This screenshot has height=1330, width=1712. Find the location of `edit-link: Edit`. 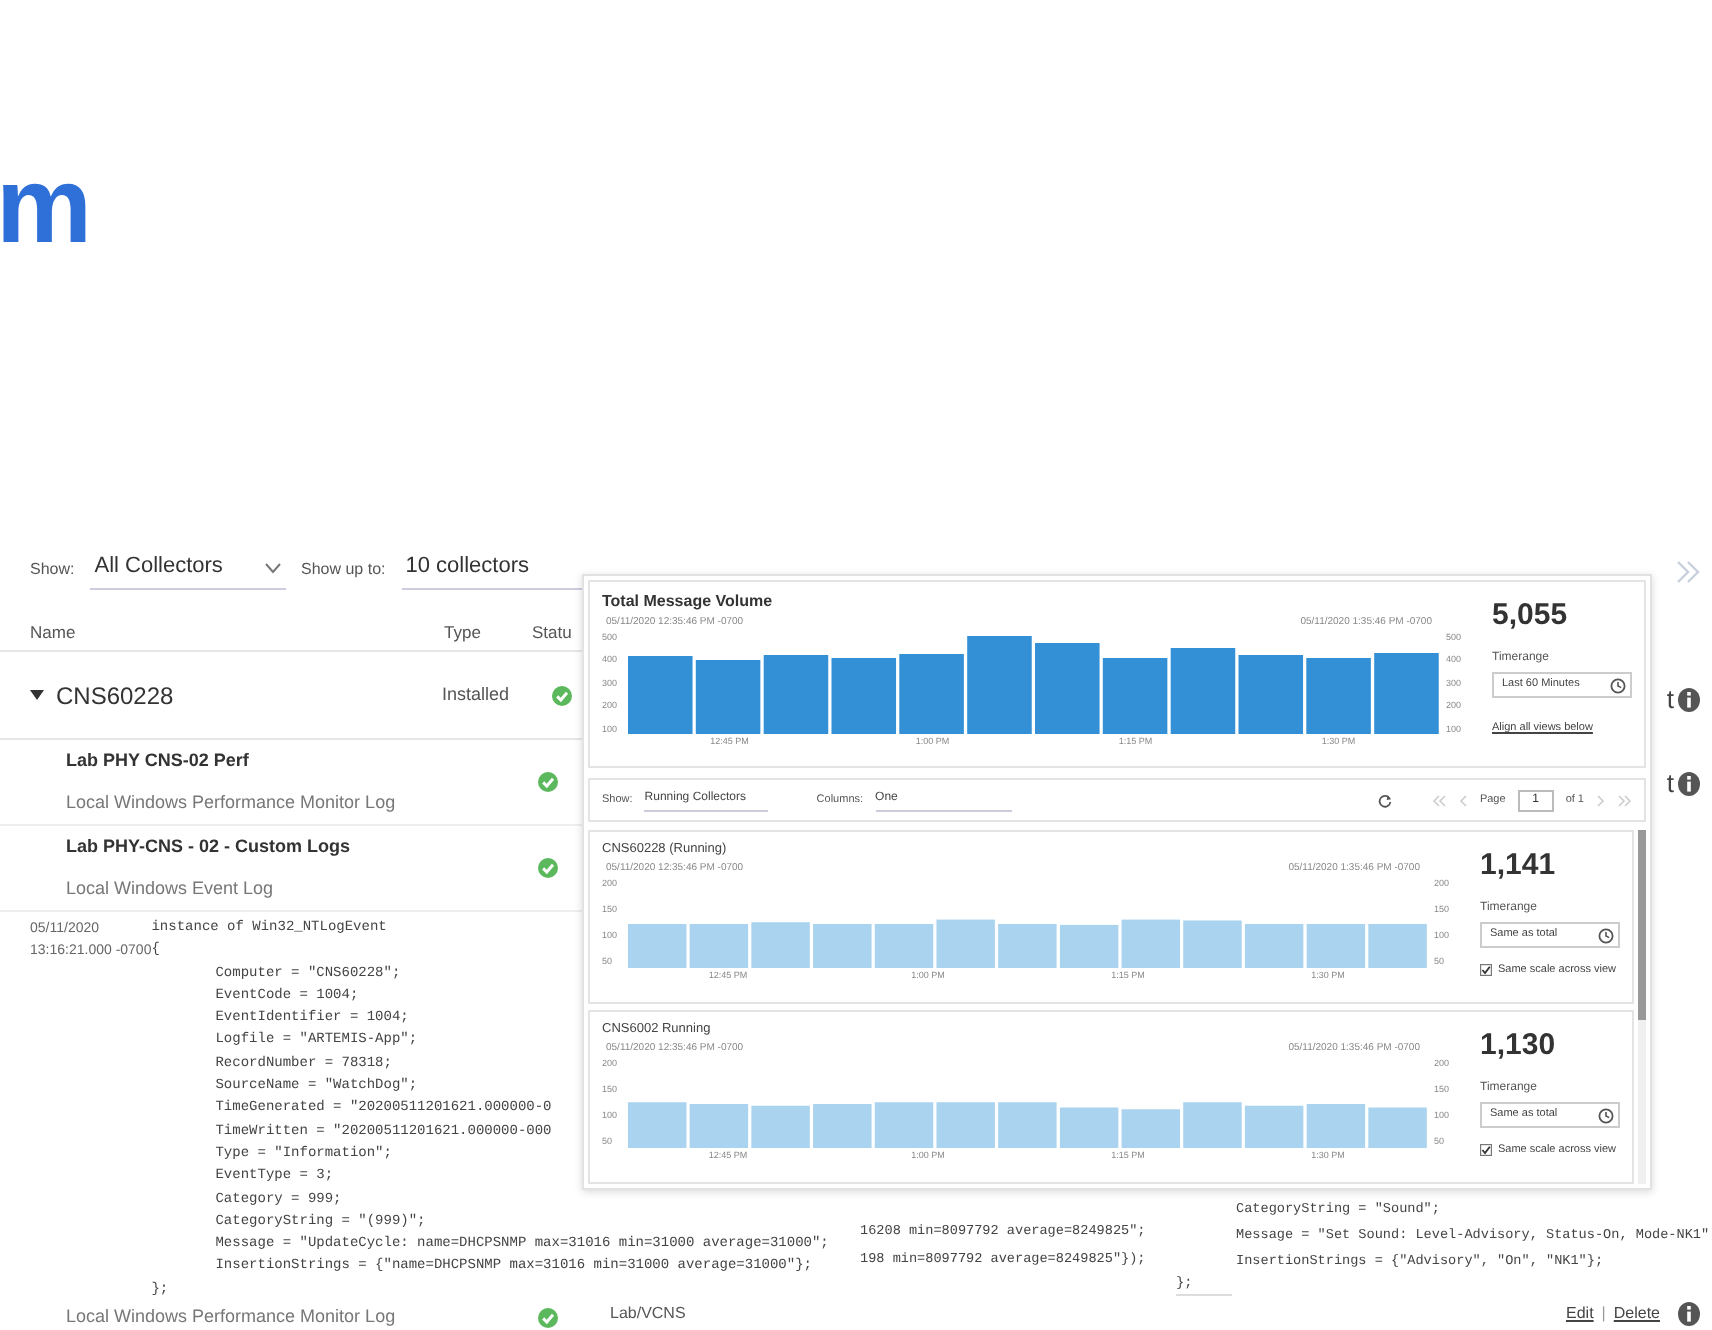

edit-link: Edit is located at coordinates (1580, 1313).